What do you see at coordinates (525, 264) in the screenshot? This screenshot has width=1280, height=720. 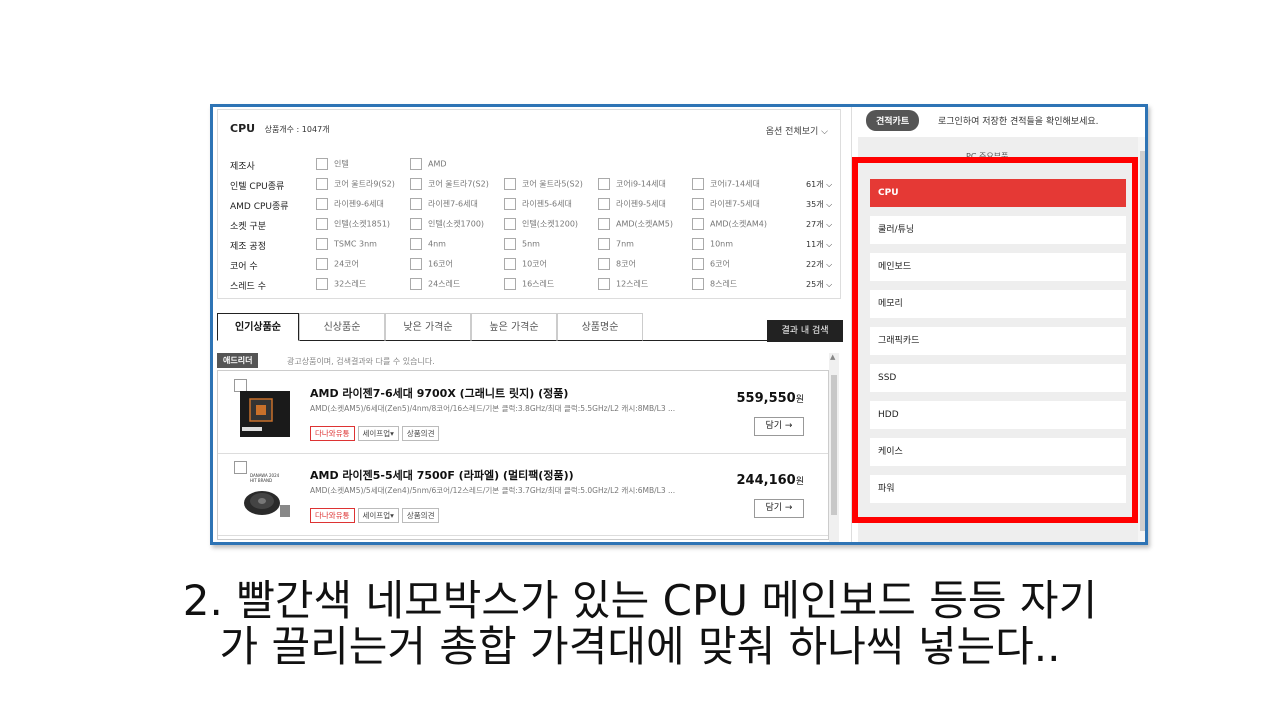 I see `filter-option: 10코어` at bounding box center [525, 264].